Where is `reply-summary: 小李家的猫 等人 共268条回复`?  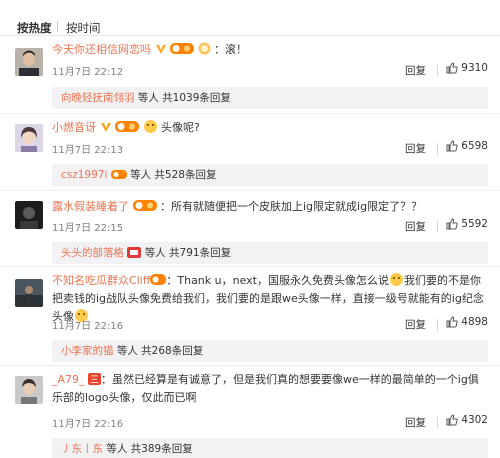 reply-summary: 小李家的猫 等人 共268条回复 is located at coordinates (270, 351).